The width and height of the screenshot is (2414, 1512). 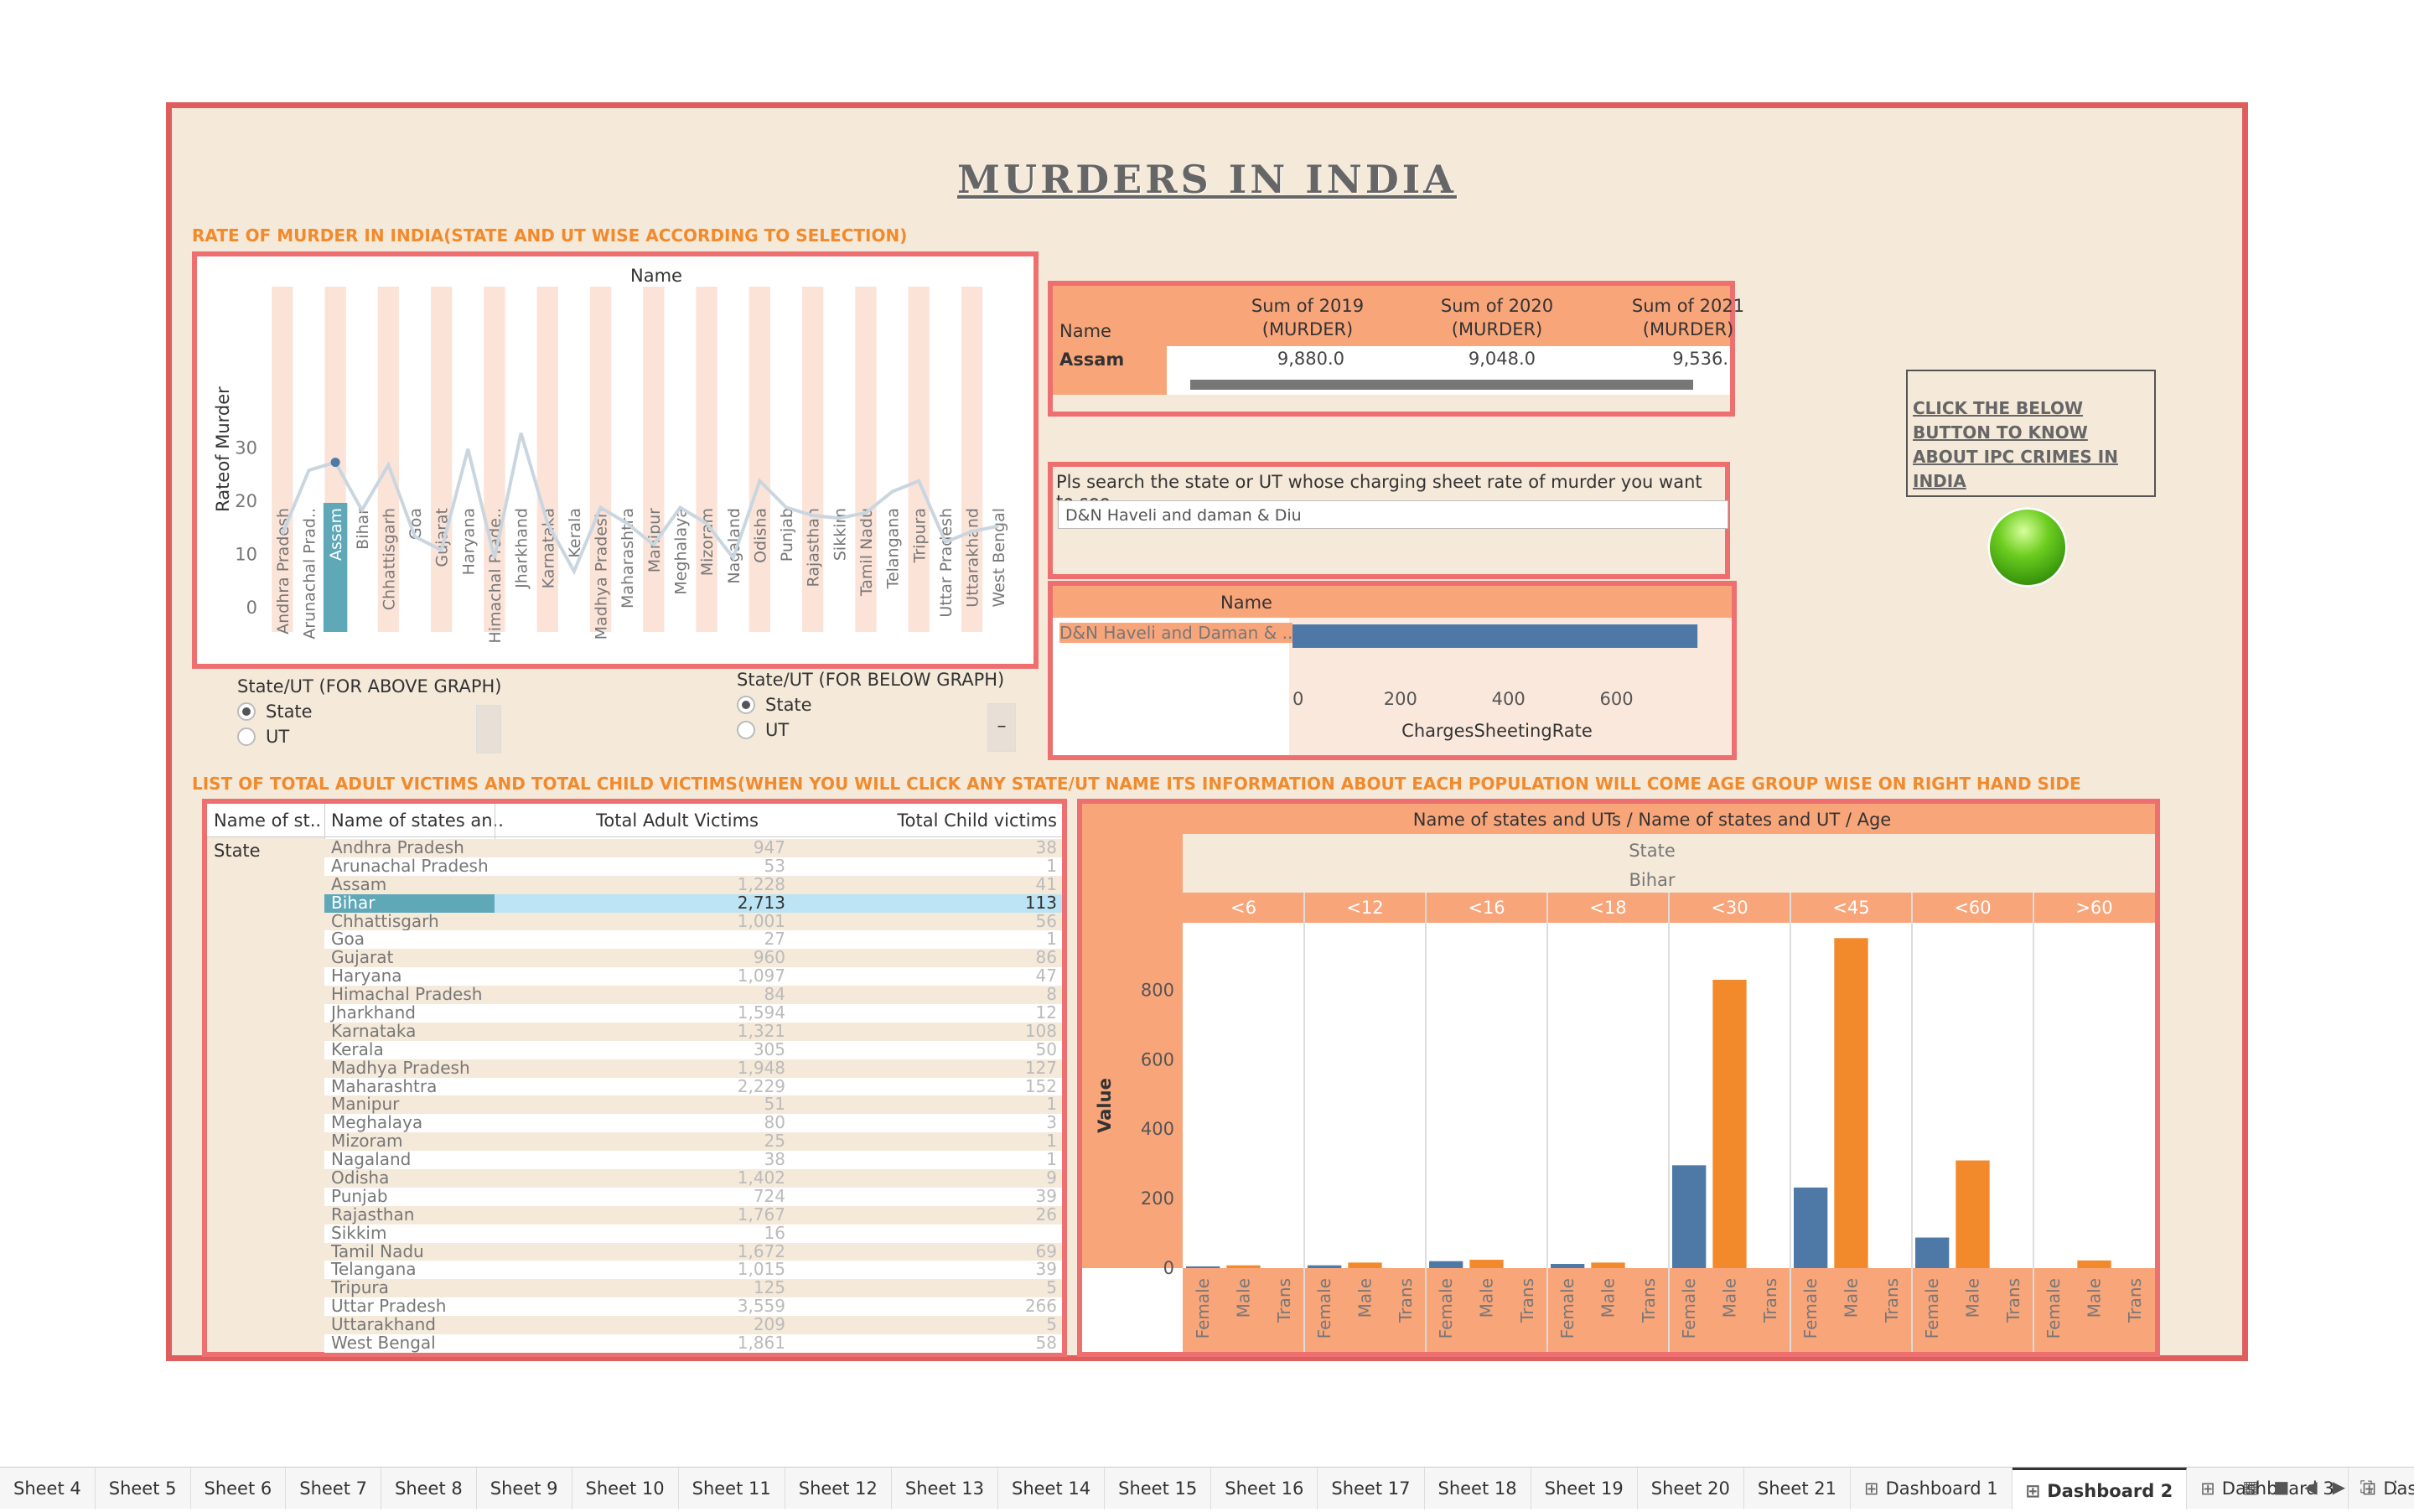 I want to click on charges-bar-row-label: D&N Haveli and Daman & .., so click(x=1176, y=633).